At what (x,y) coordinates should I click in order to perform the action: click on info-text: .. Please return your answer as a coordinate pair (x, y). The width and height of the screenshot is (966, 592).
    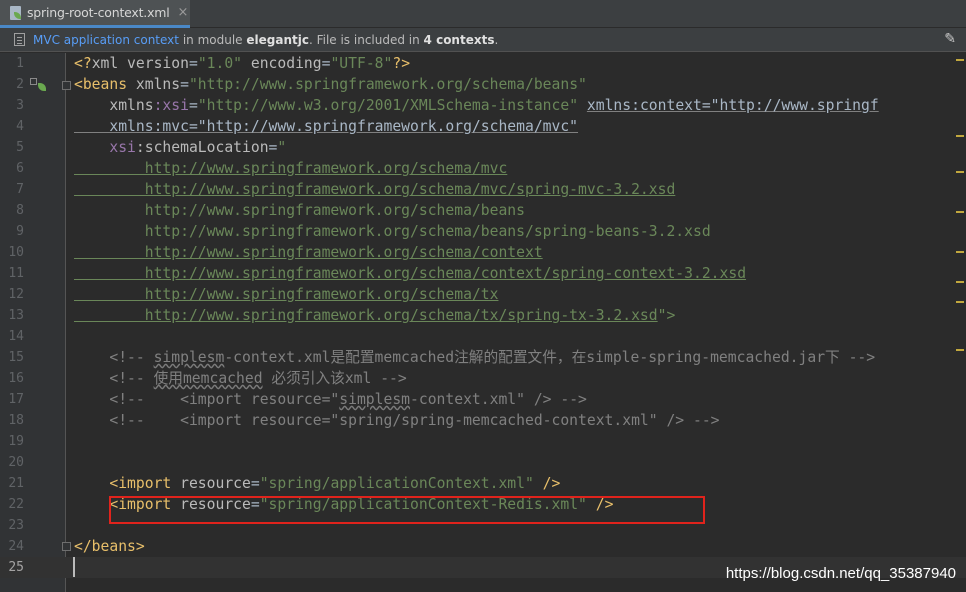
    Looking at the image, I should click on (496, 39).